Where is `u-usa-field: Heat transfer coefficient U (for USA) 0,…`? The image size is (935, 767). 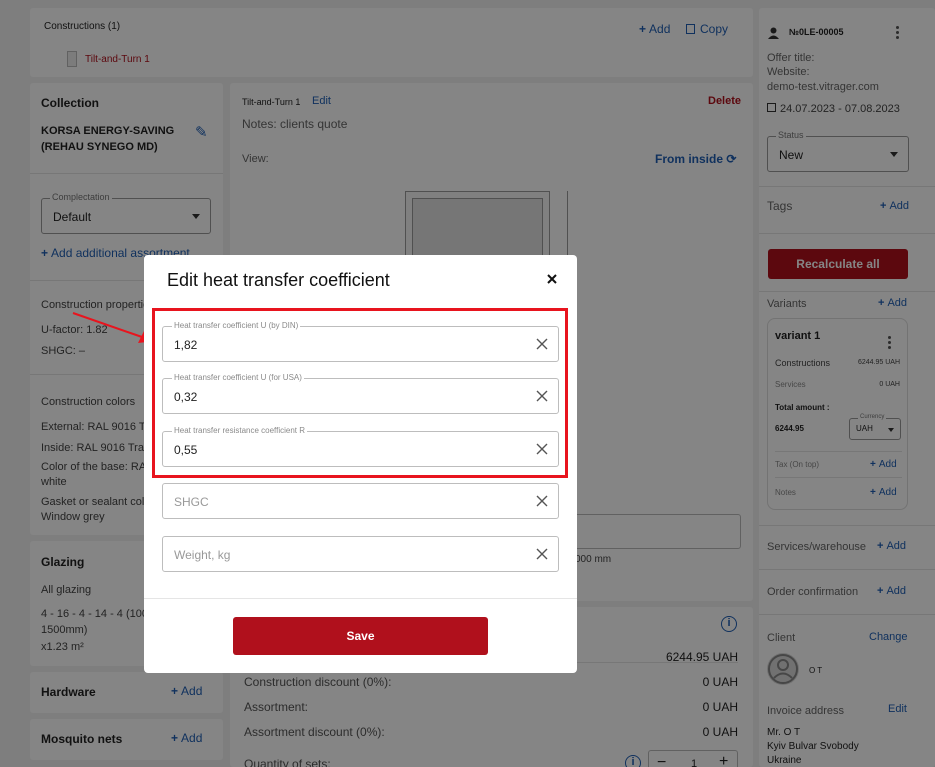
u-usa-field: Heat transfer coefficient U (for USA) 0,… is located at coordinates (360, 393).